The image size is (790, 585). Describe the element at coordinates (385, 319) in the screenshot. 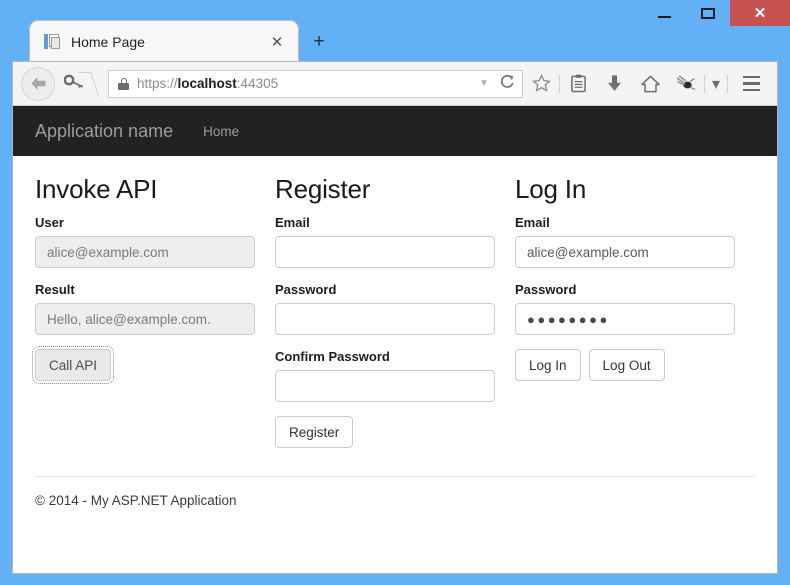

I see `input-register-password` at that location.